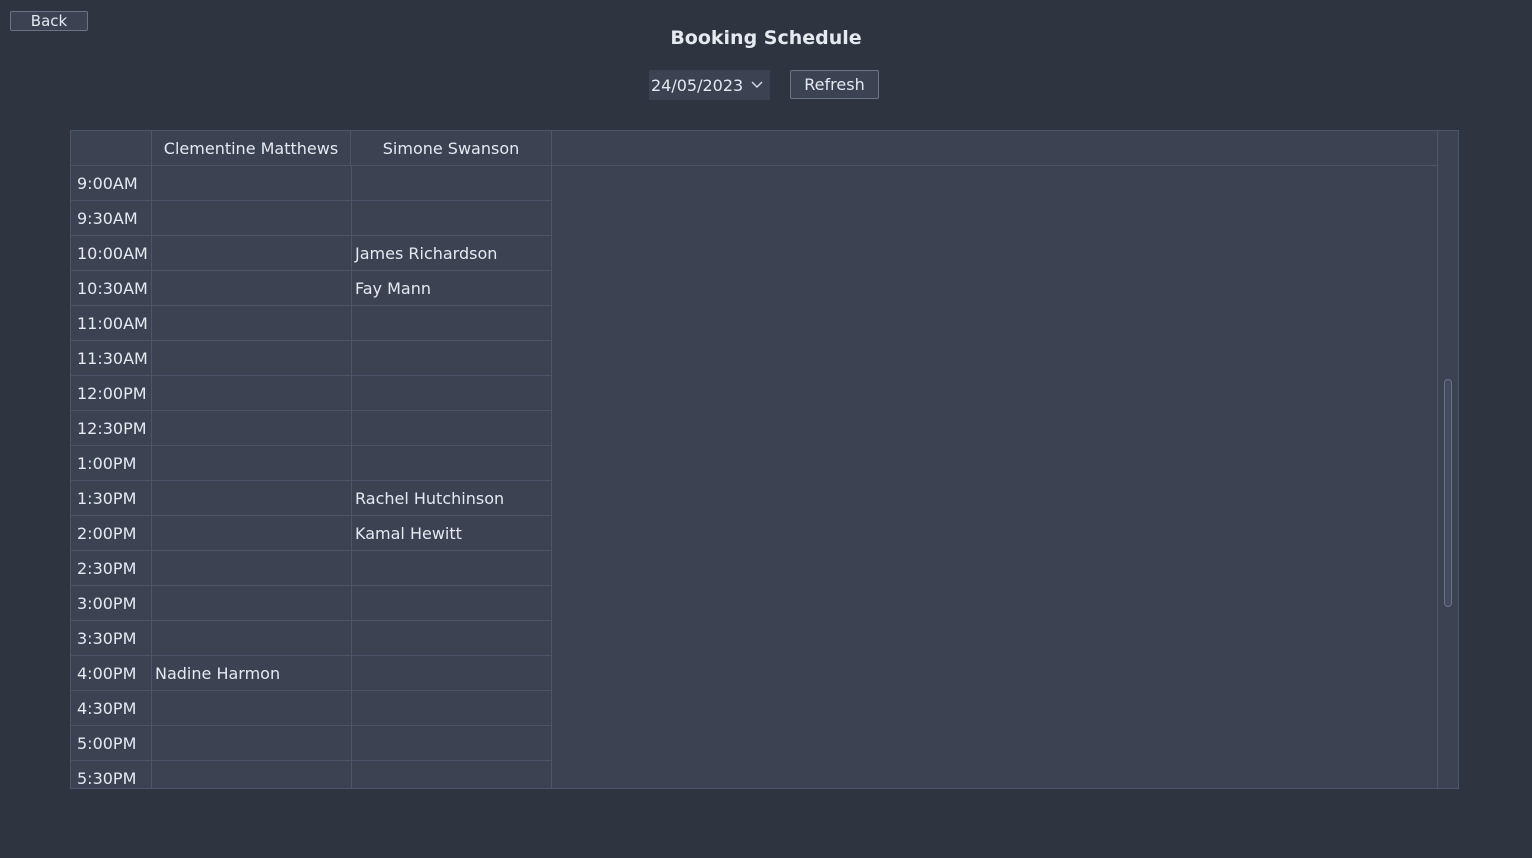  What do you see at coordinates (111, 708) in the screenshot?
I see `time-slot-label: 4:30PM` at bounding box center [111, 708].